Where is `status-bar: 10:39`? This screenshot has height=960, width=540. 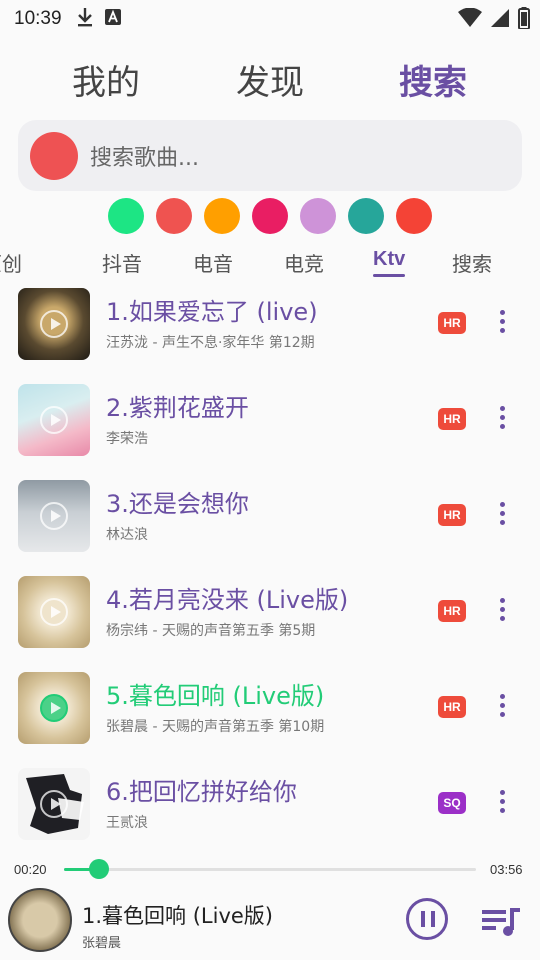
status-bar: 10:39 is located at coordinates (270, 19).